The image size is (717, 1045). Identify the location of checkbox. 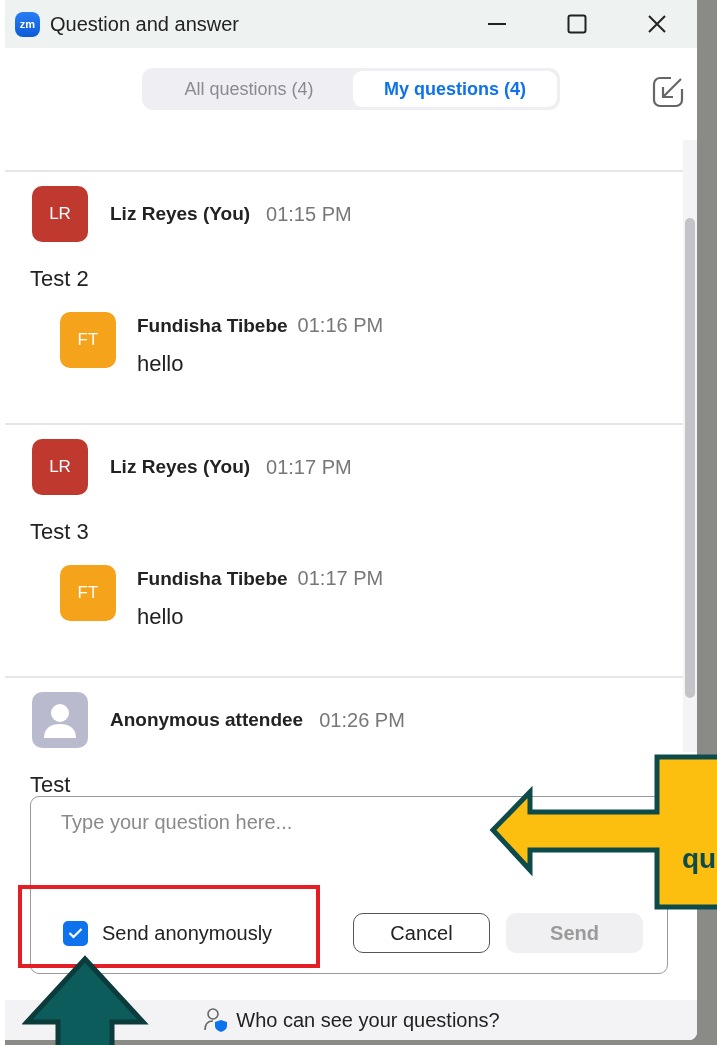
(75, 933).